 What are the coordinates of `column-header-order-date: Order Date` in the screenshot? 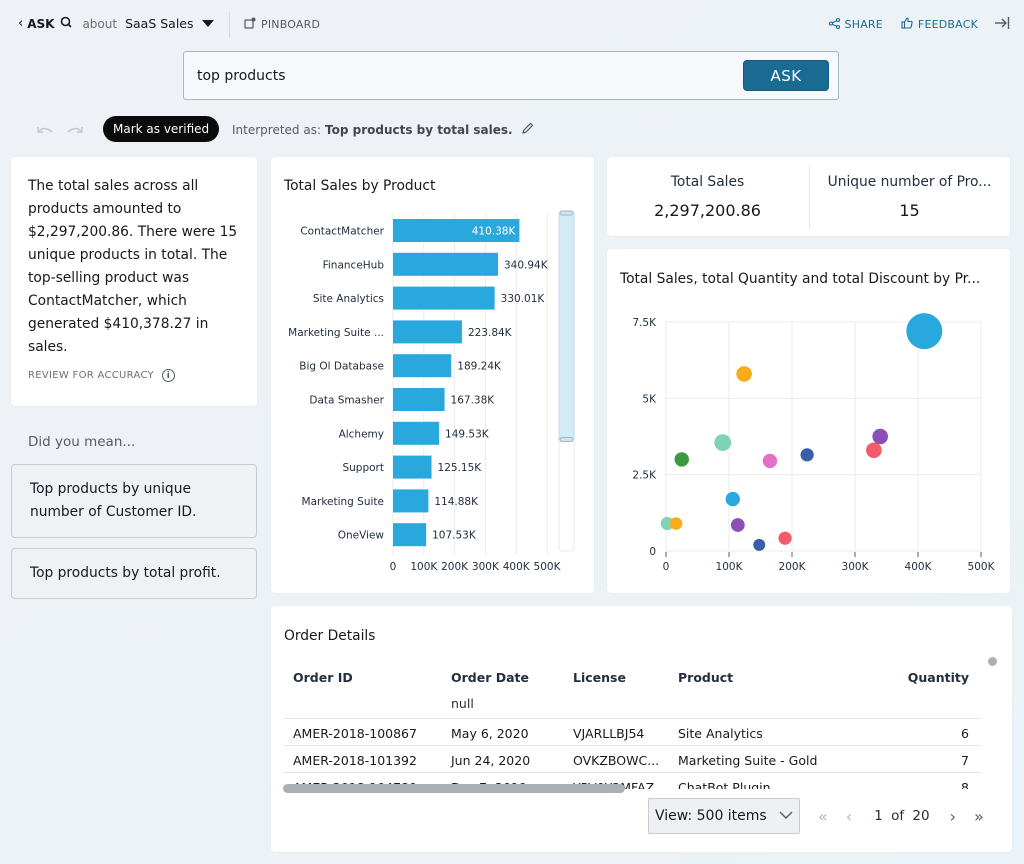 It's located at (490, 677).